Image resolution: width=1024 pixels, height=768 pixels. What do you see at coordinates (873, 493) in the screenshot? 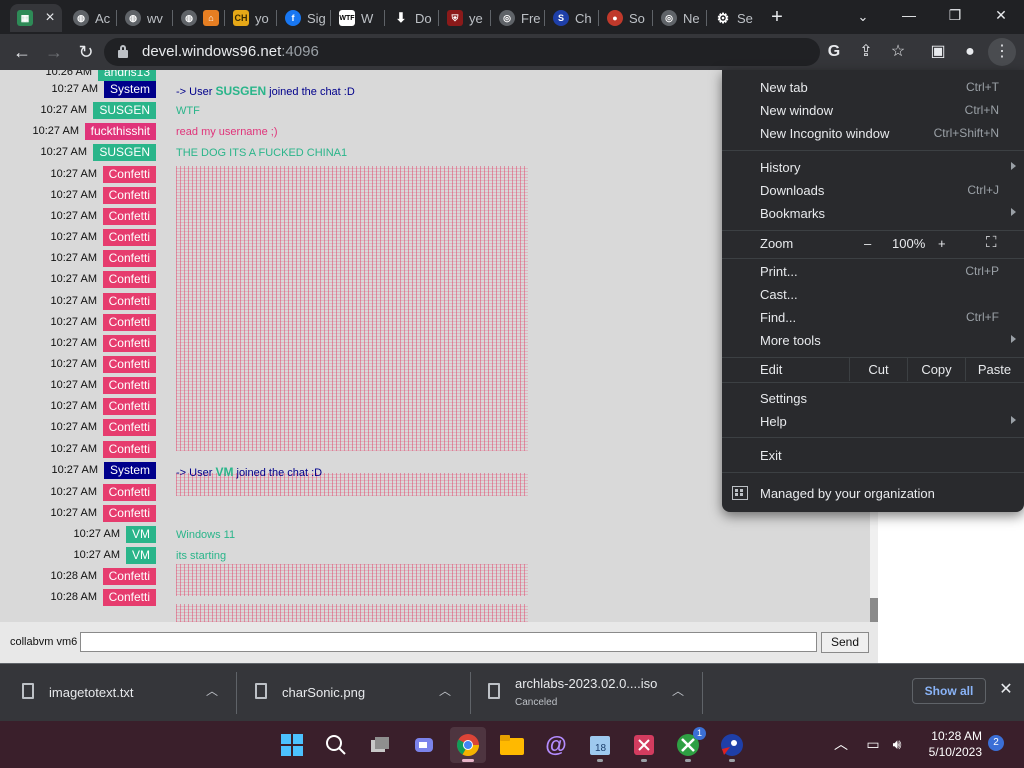
I see `menu-managed: Managed by your organization` at bounding box center [873, 493].